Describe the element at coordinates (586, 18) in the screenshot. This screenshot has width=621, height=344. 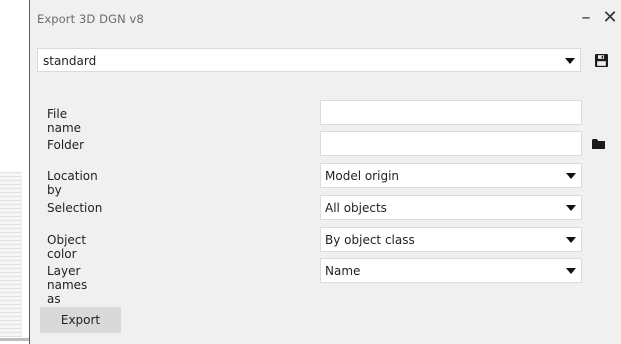
I see `minimize-button: –` at that location.